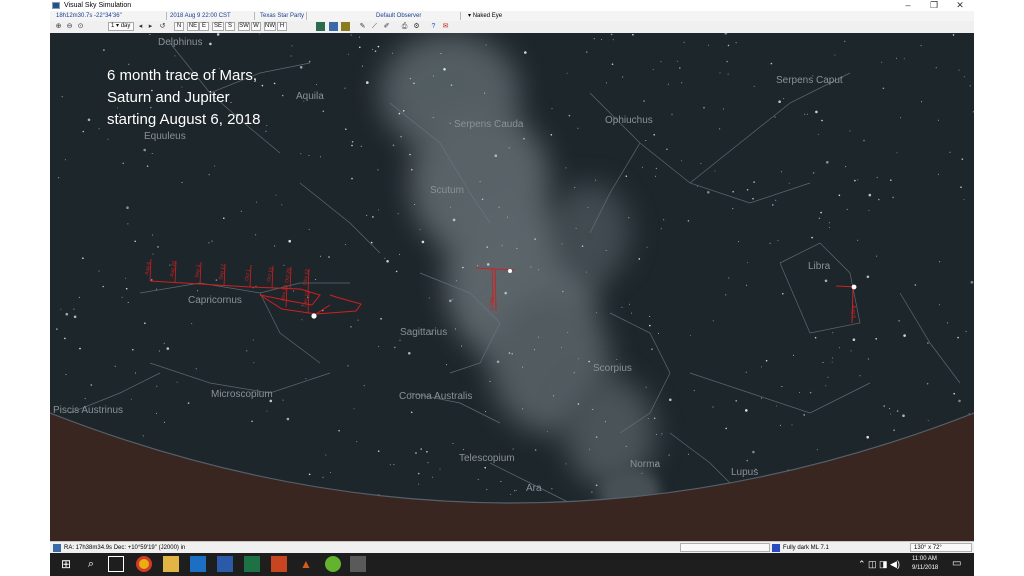 The width and height of the screenshot is (1024, 576). What do you see at coordinates (256, 26) in the screenshot?
I see `direction-button-w: W` at bounding box center [256, 26].